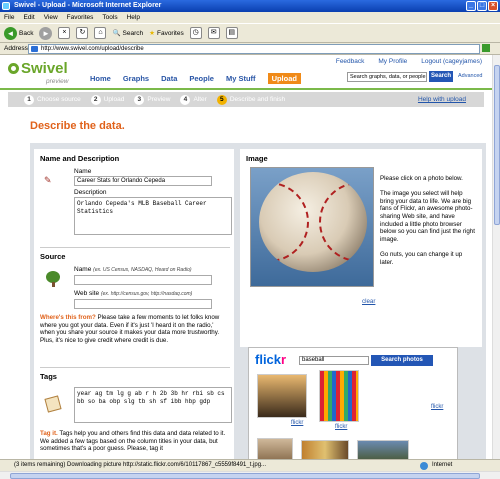  What do you see at coordinates (64, 33) in the screenshot?
I see `stop-icon: ×` at bounding box center [64, 33].